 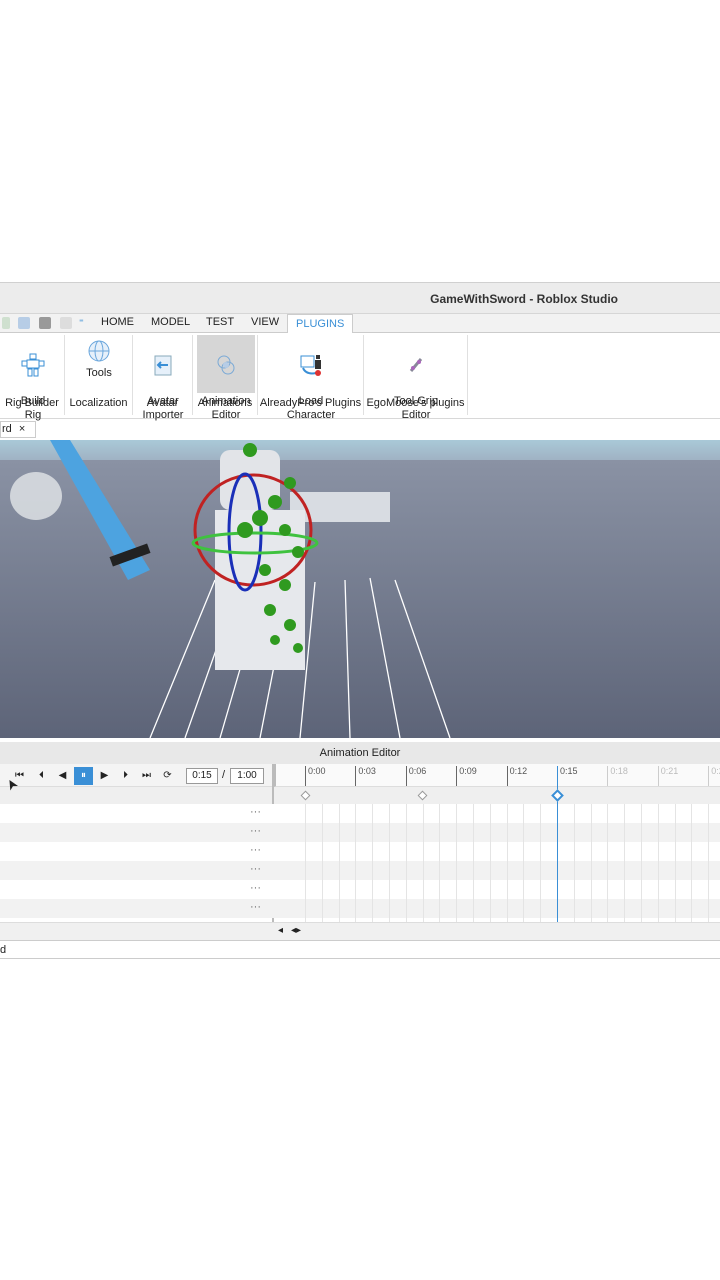 I want to click on ghost-dummy, so click(x=36, y=496).